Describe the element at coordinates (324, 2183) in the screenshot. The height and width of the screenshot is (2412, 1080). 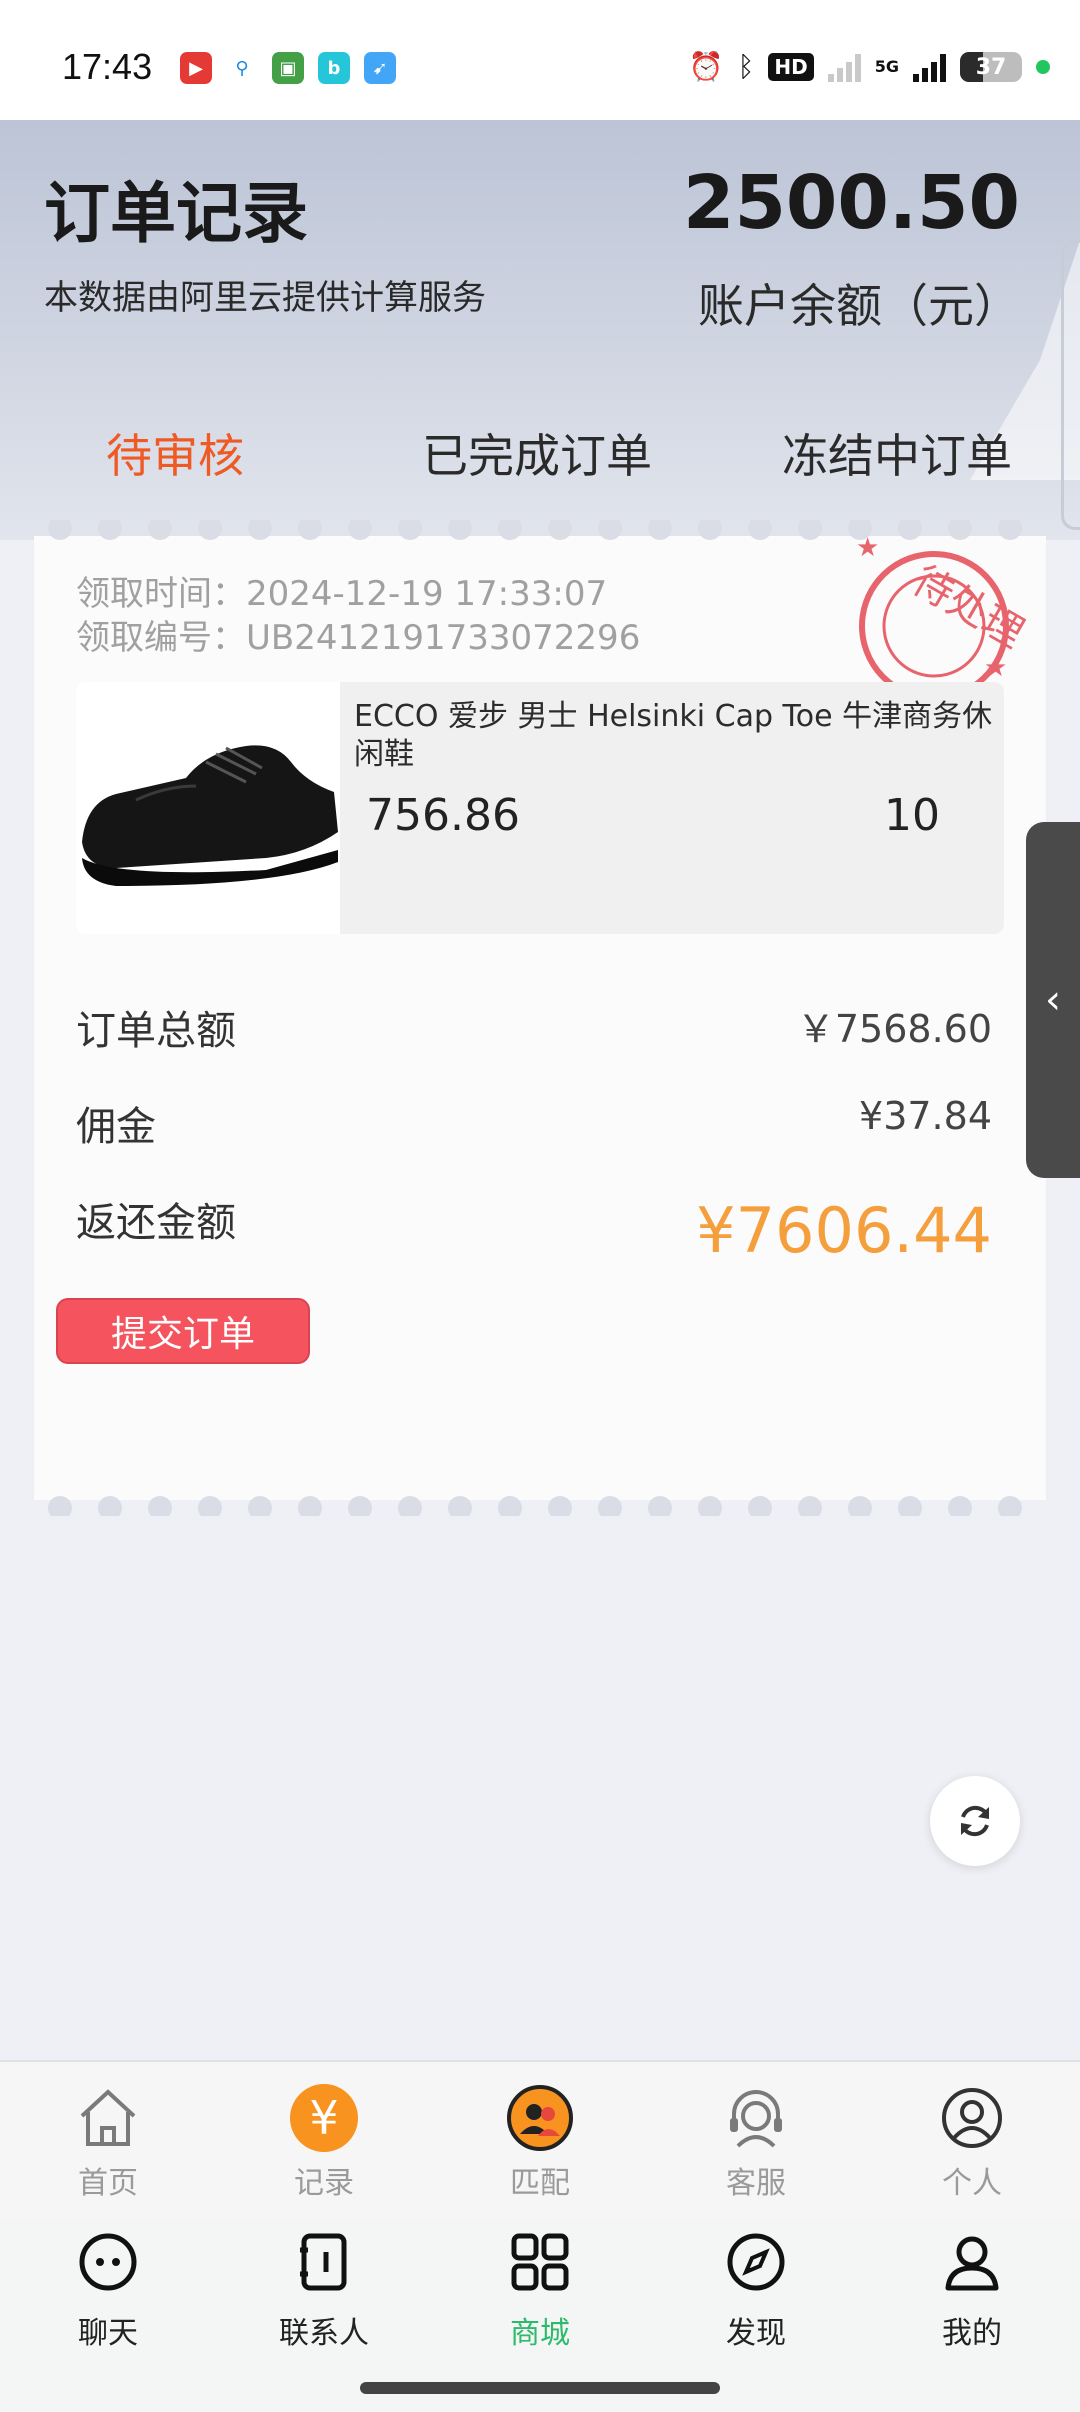
I see `nav-records-label: 记录` at that location.